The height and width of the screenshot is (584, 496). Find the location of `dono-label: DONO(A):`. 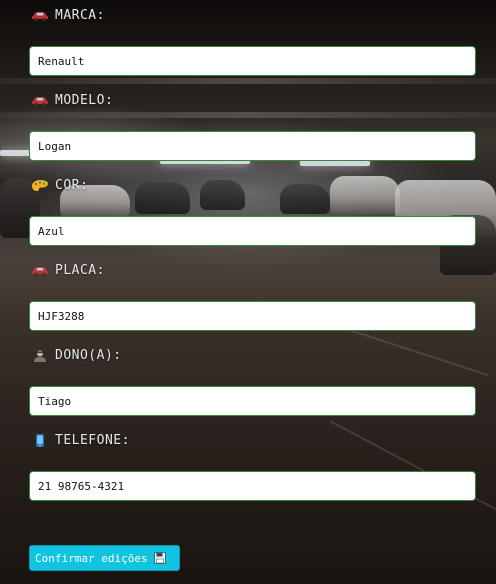

dono-label: DONO(A): is located at coordinates (76, 355).